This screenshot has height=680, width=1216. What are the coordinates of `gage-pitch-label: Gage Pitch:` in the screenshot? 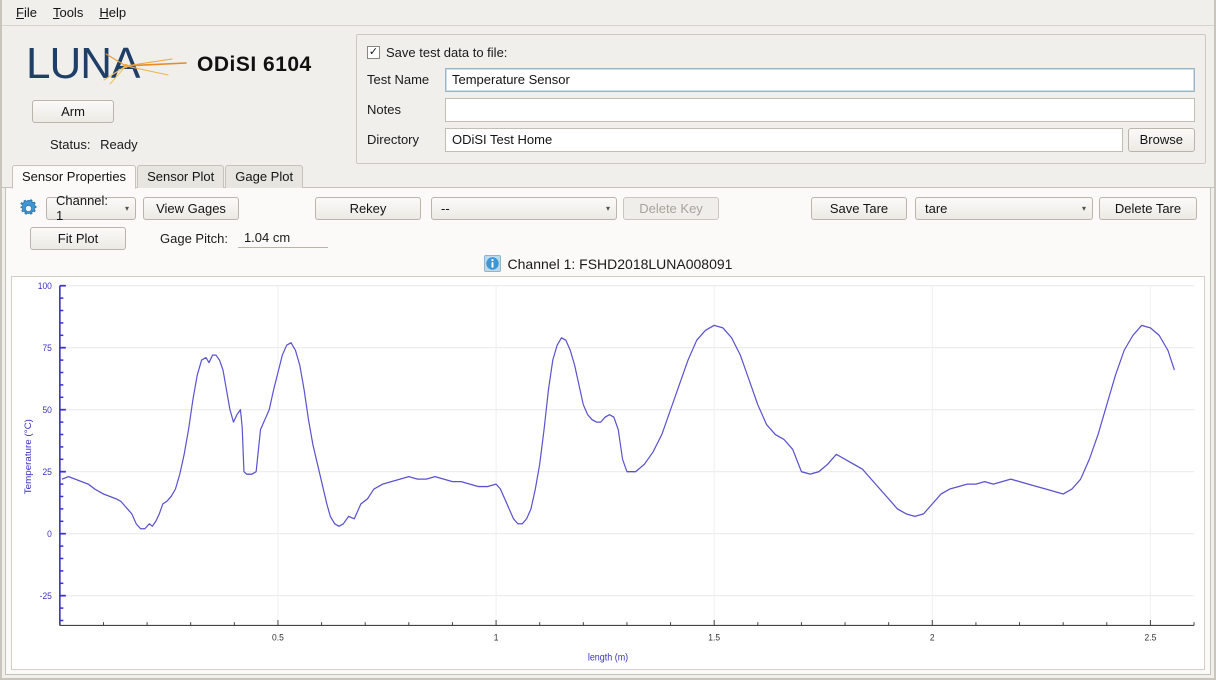 It's located at (194, 238).